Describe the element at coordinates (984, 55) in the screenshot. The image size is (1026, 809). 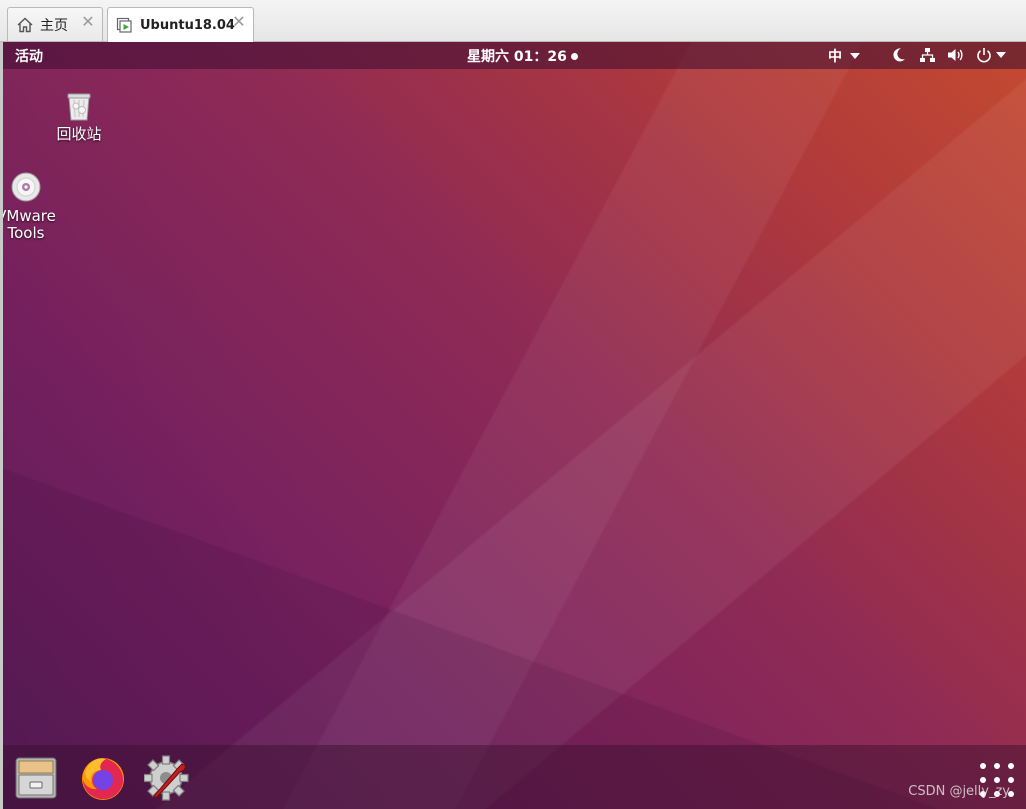
I see `power-icon` at that location.